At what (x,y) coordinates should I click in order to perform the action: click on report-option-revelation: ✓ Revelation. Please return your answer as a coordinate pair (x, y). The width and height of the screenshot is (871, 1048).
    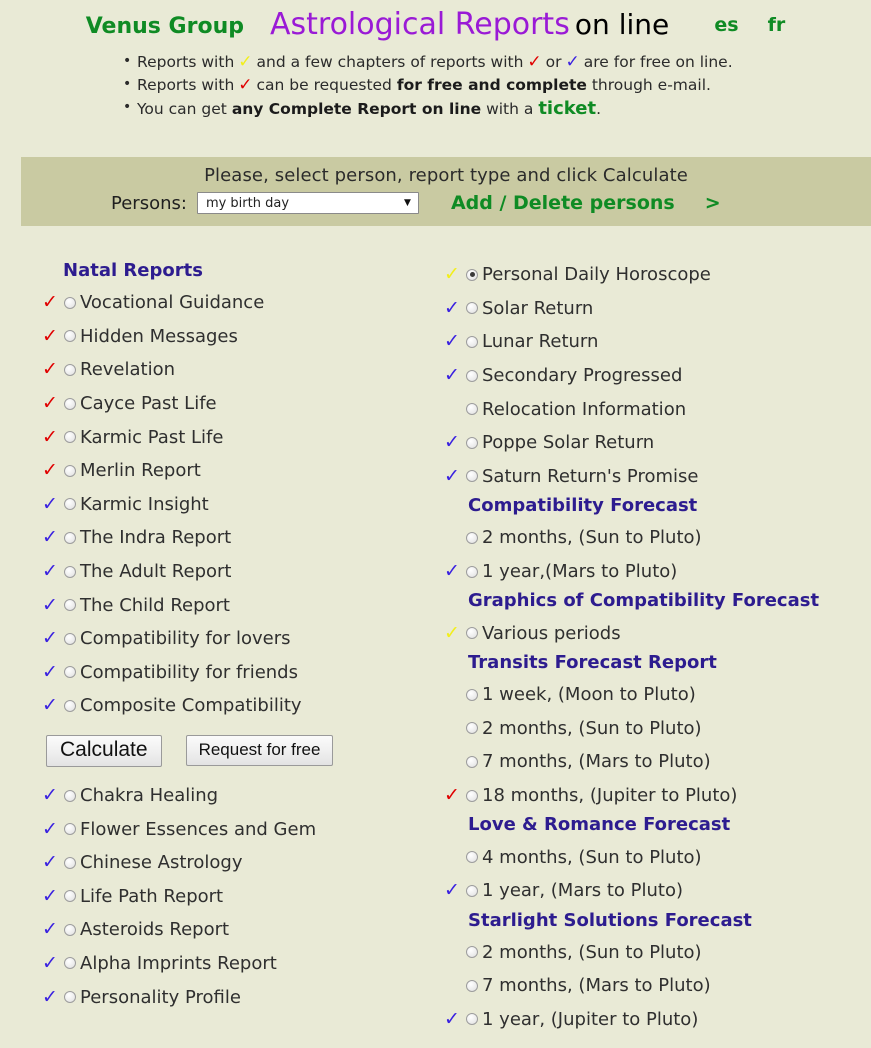
    Looking at the image, I should click on (242, 370).